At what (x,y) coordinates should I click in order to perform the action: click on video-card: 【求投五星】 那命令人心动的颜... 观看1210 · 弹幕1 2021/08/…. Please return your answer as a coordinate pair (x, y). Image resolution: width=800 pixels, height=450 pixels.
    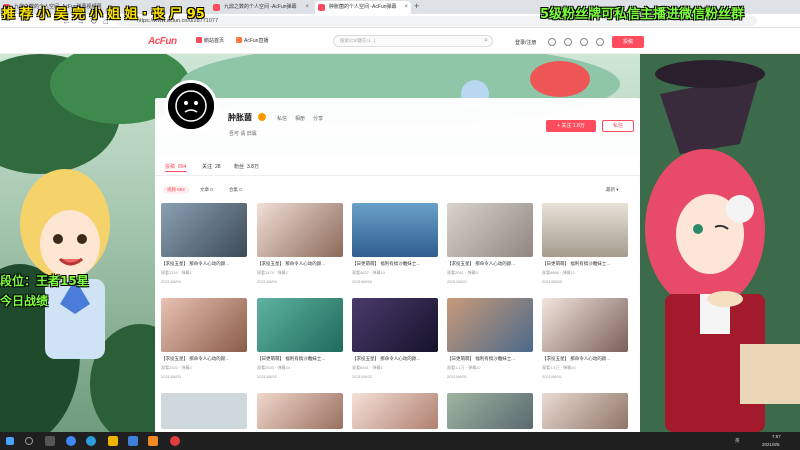
    Looking at the image, I should click on (204, 243).